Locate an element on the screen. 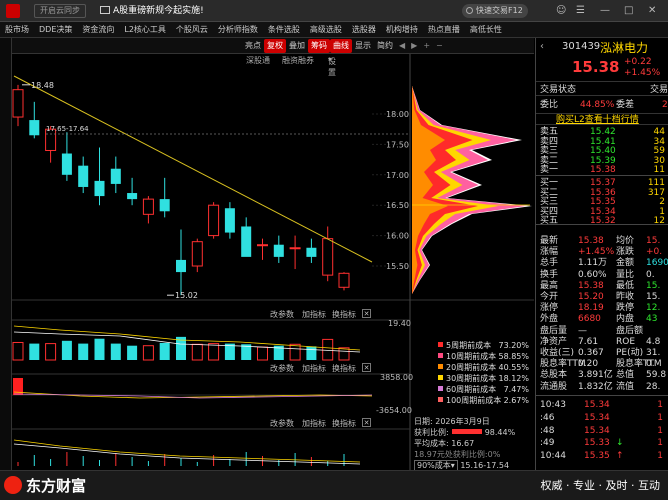 This screenshot has width=668, height=500. stat-value: 6680 is located at coordinates (589, 319).